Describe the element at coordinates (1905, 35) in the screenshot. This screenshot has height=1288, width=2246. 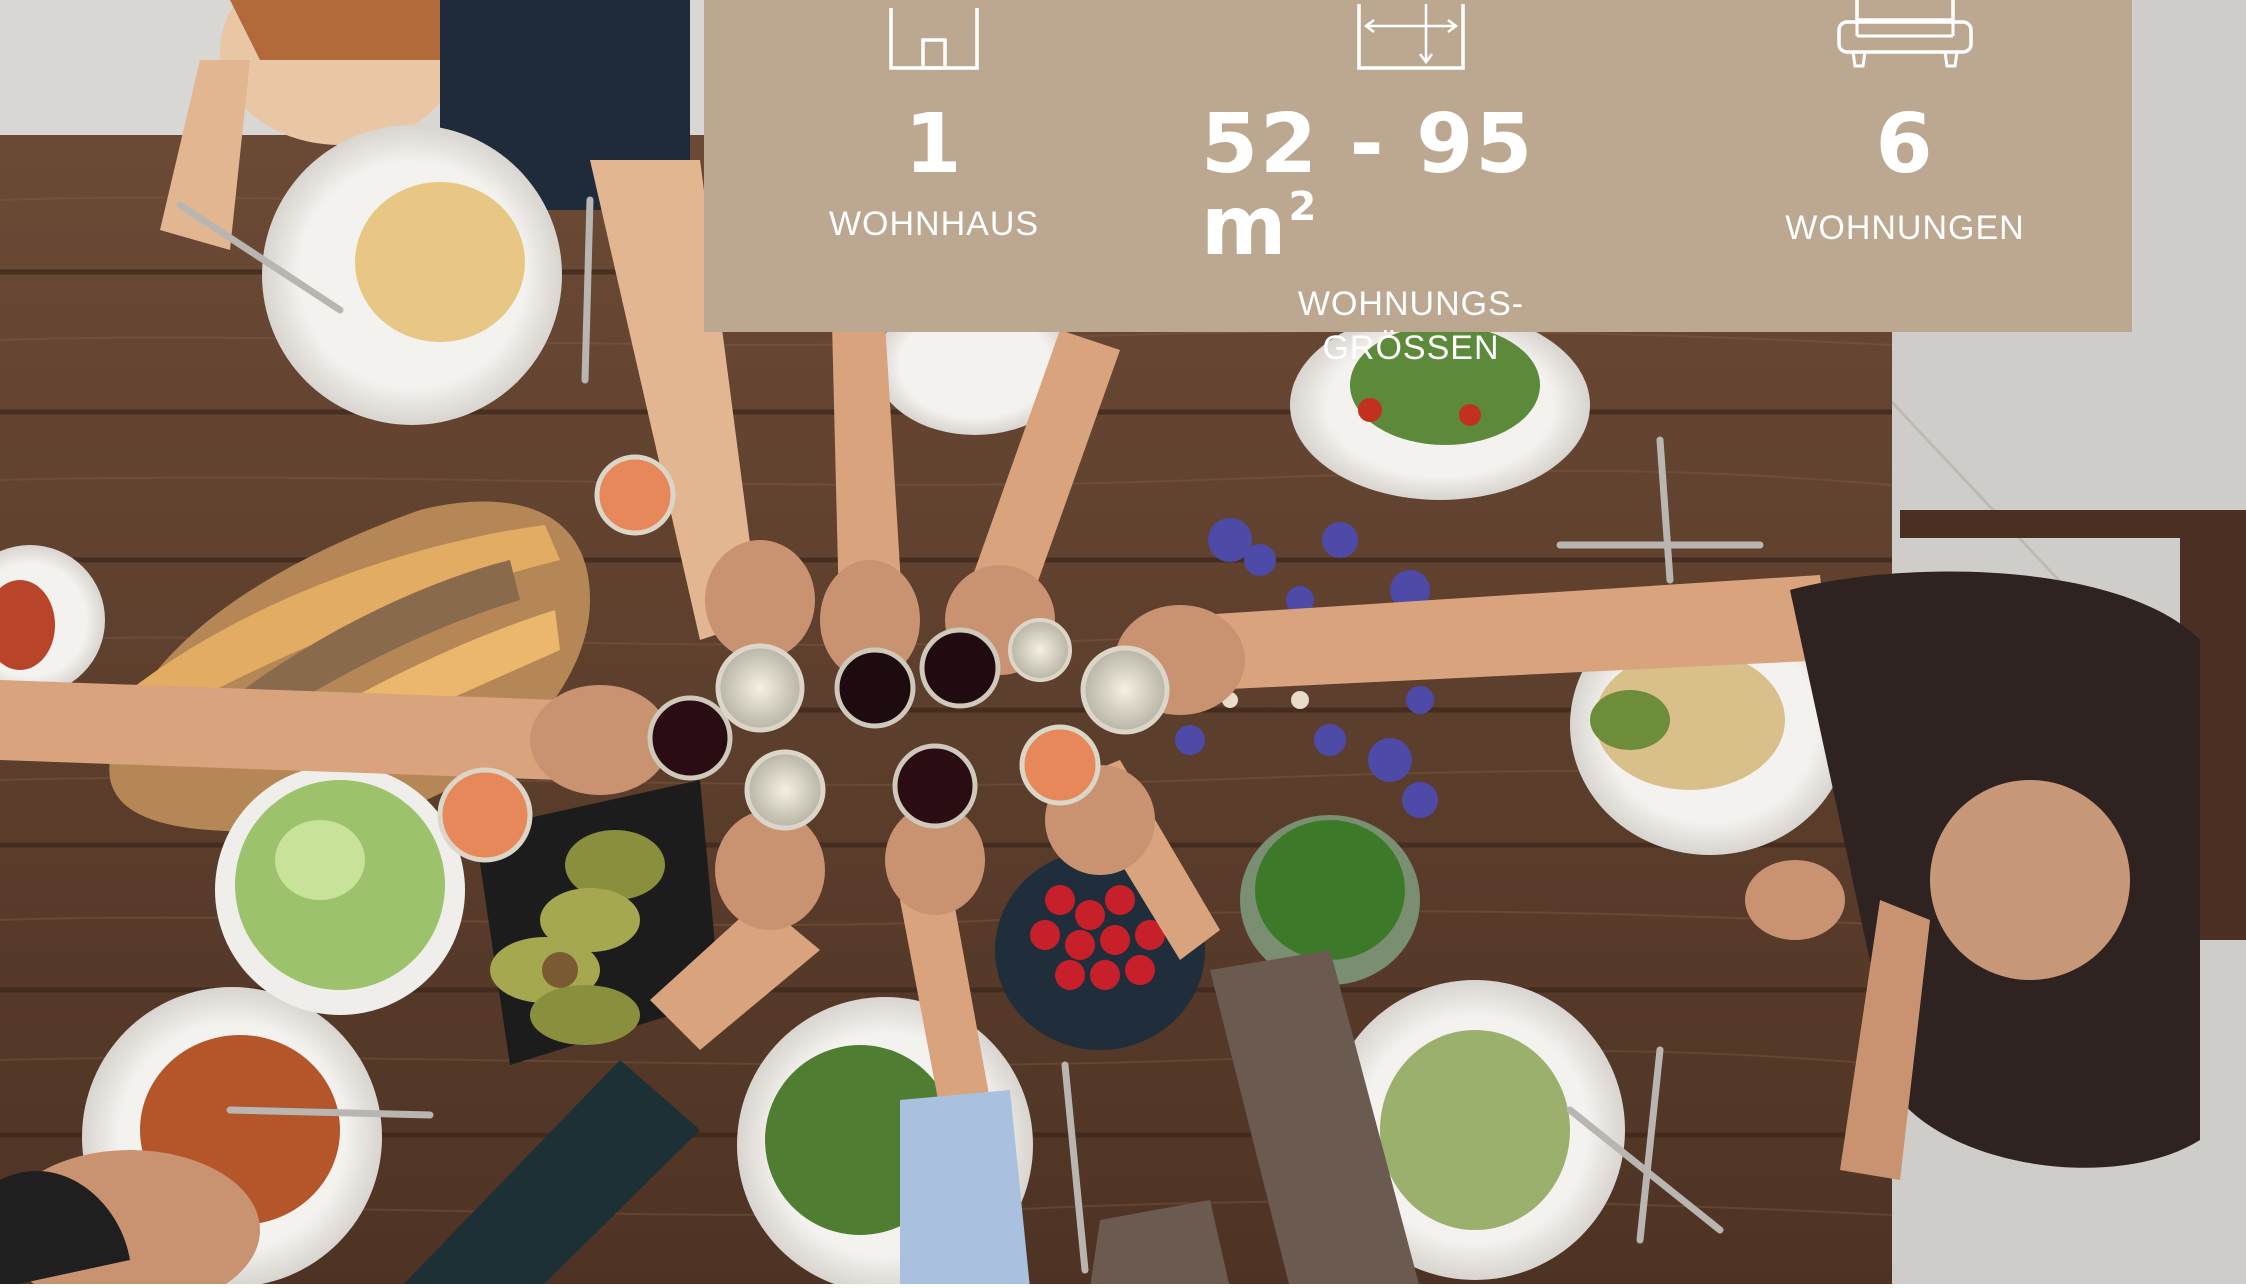
I see `sofa-icon` at that location.